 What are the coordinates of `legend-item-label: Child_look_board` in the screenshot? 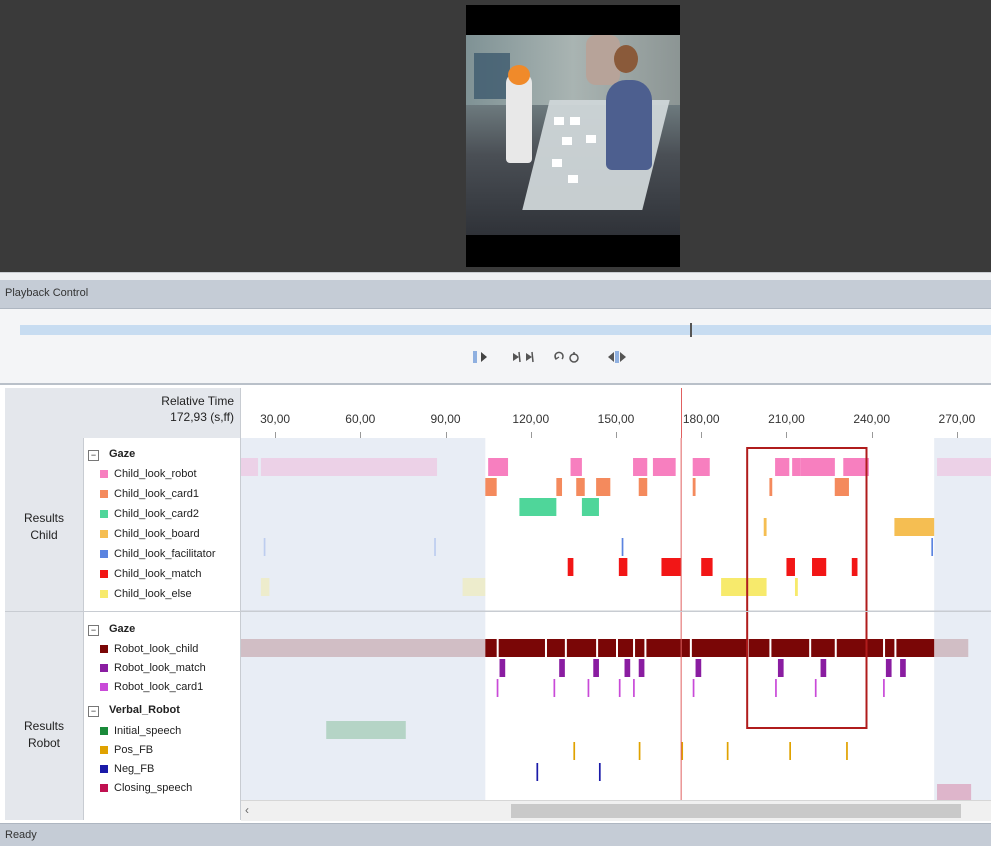 It's located at (157, 534).